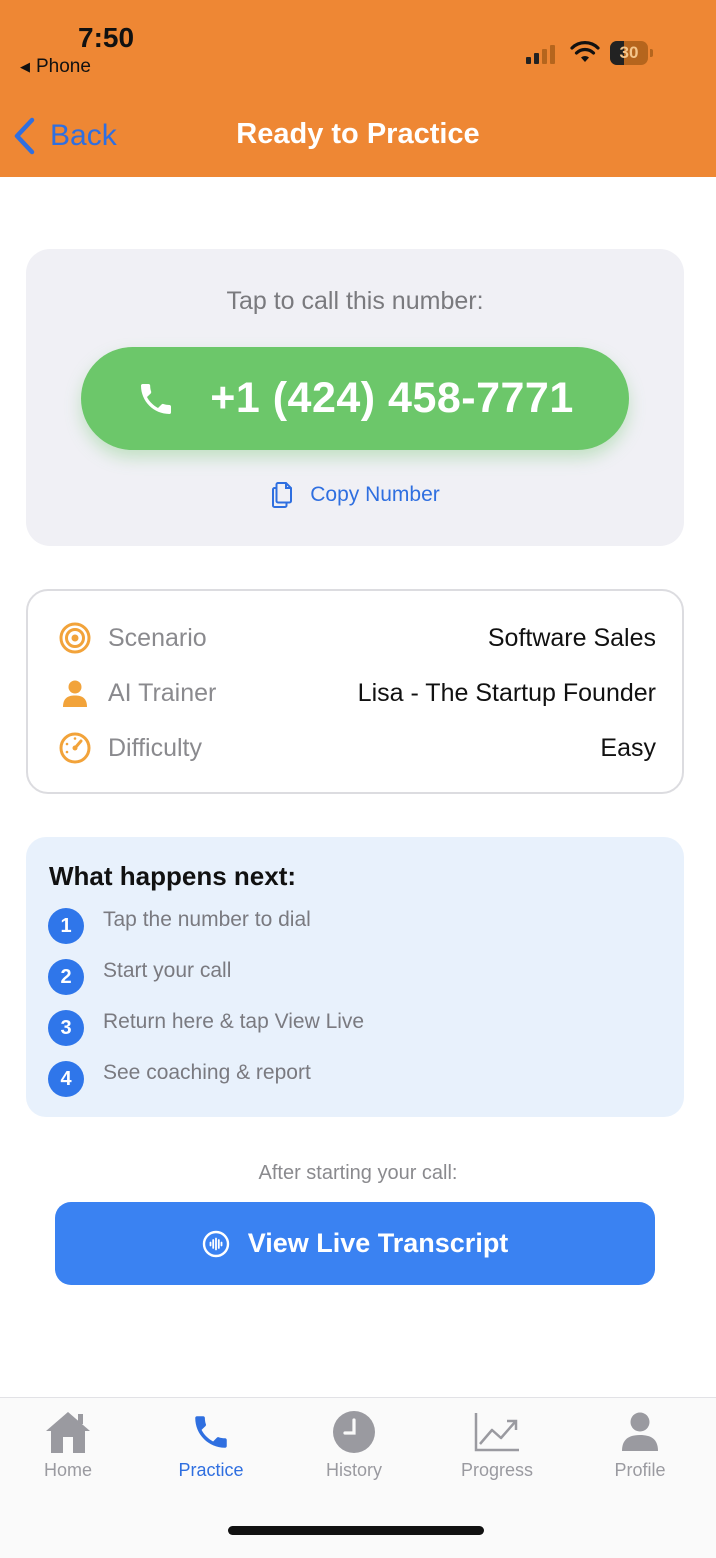 This screenshot has width=716, height=1558. What do you see at coordinates (628, 747) in the screenshot?
I see `detail-value: Easy` at bounding box center [628, 747].